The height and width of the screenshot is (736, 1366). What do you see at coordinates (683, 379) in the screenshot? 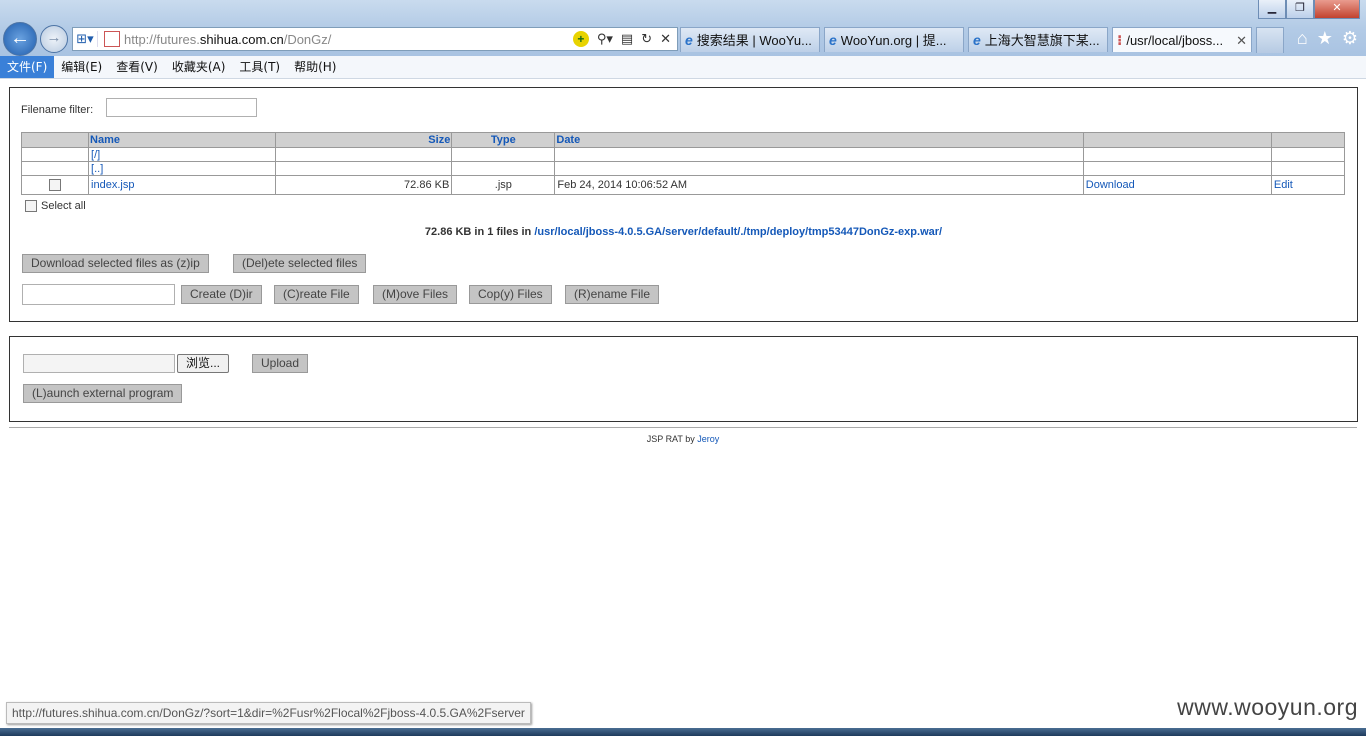
I see `upload-panel: 浏览... Upload (L)aunch external program` at bounding box center [683, 379].